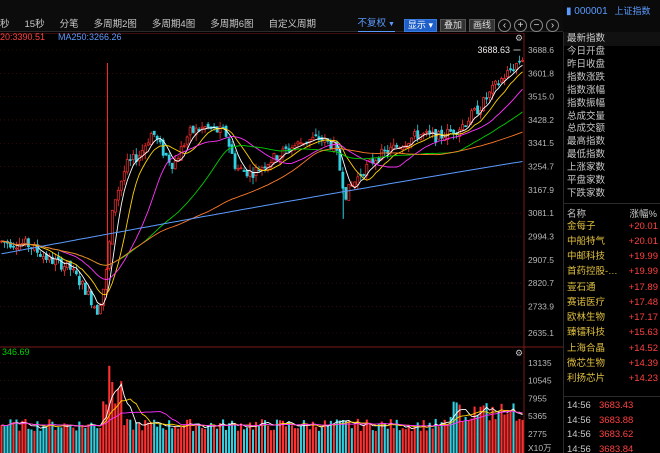 This screenshot has height=453, width=660. What do you see at coordinates (90, 37) in the screenshot?
I see `ma-legend: MA250:3266.26` at bounding box center [90, 37].